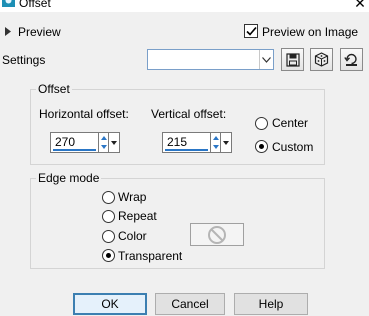 The width and height of the screenshot is (369, 316). I want to click on floppy-disk-icon, so click(292, 59).